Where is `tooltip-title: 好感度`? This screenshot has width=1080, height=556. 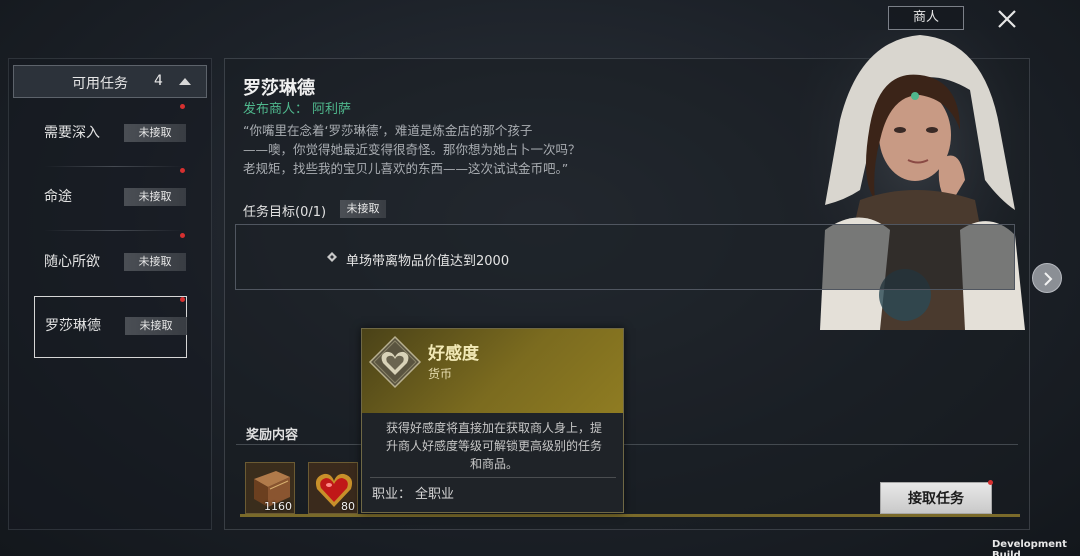 tooltip-title: 好感度 is located at coordinates (453, 354).